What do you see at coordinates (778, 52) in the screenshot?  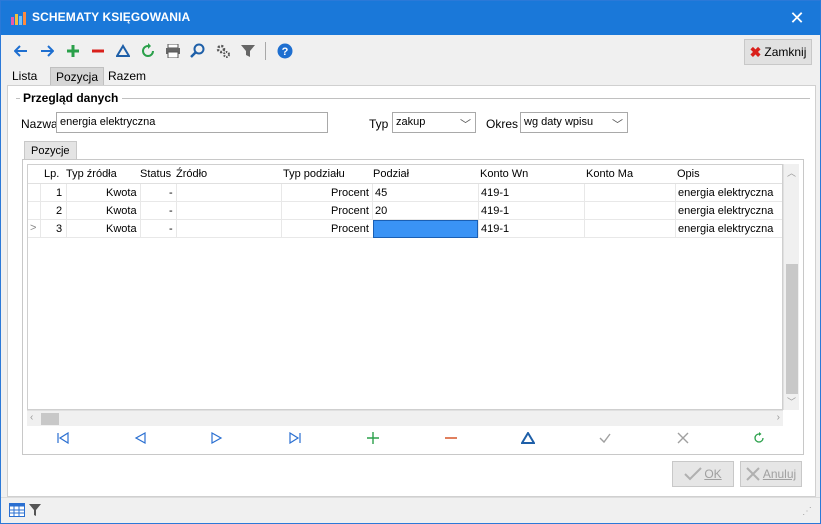 I see `zamknij-button: ✖ Zamknij` at bounding box center [778, 52].